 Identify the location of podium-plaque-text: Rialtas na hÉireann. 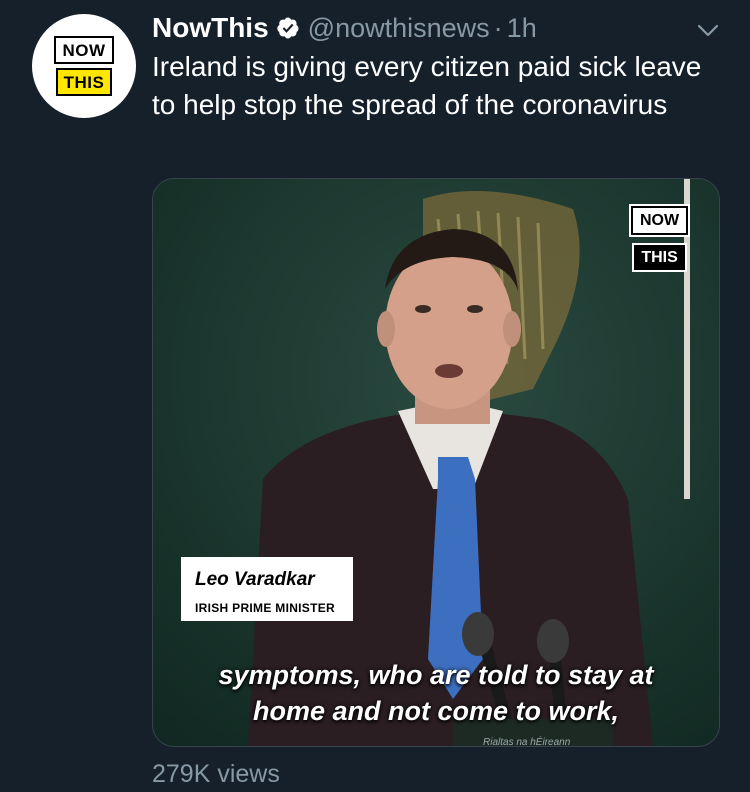
(527, 742).